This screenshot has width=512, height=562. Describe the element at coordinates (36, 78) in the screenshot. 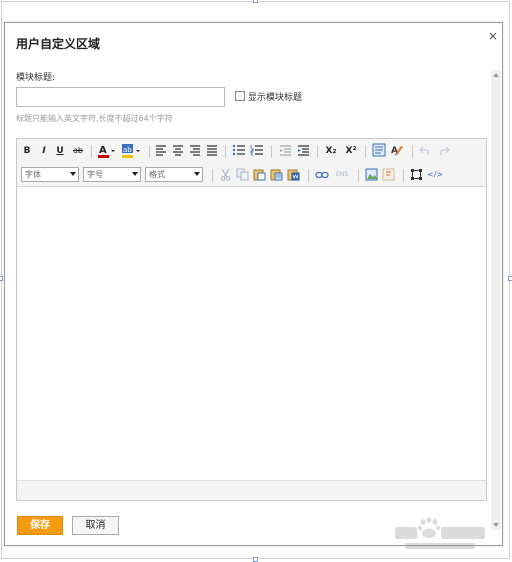

I see `module-title-label: 模块标题:` at that location.